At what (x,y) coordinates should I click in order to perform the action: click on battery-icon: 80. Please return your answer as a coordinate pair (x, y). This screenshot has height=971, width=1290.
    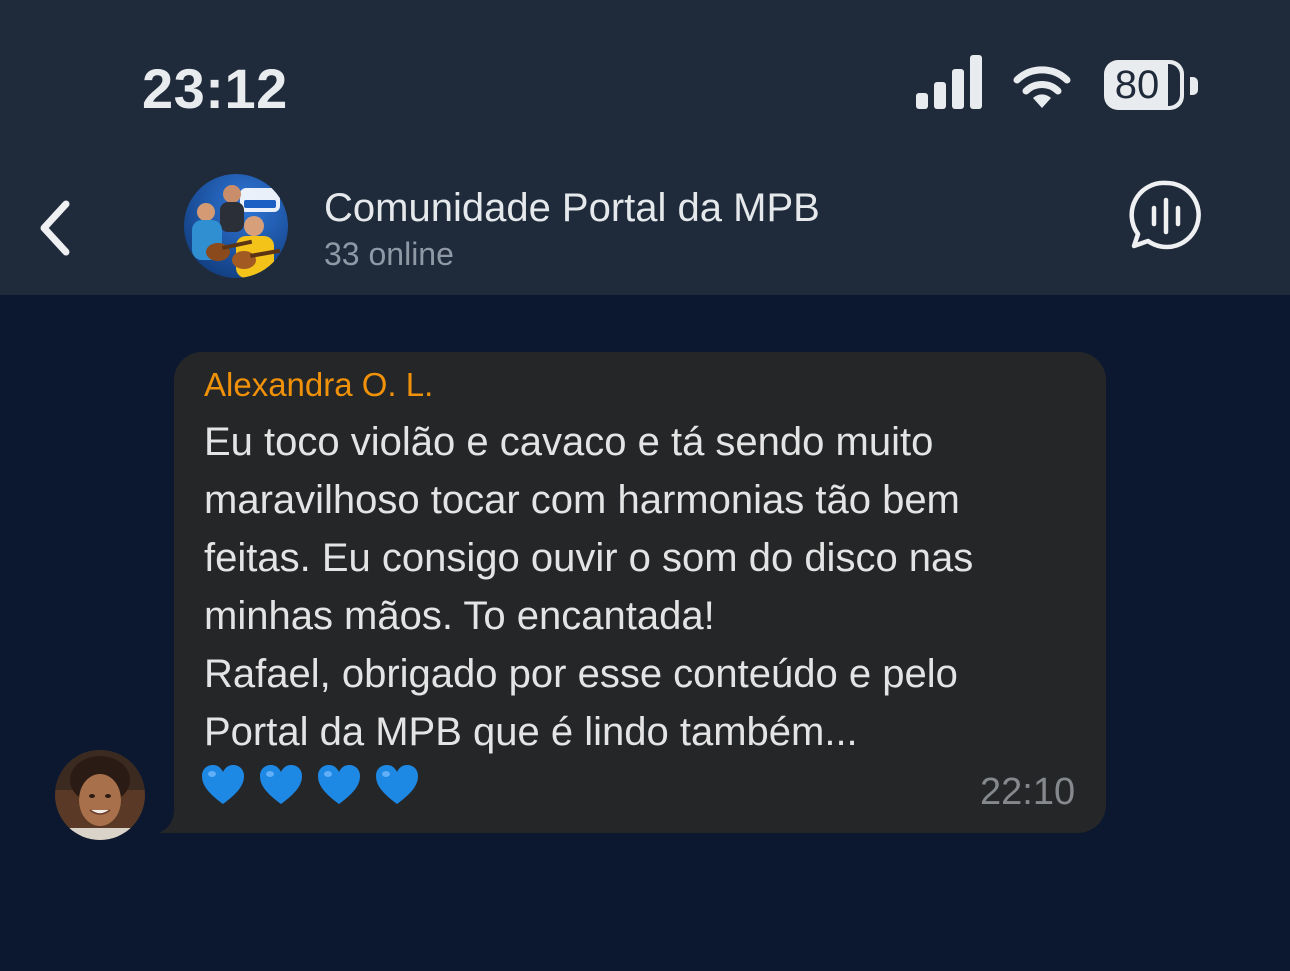
    Looking at the image, I should click on (1152, 86).